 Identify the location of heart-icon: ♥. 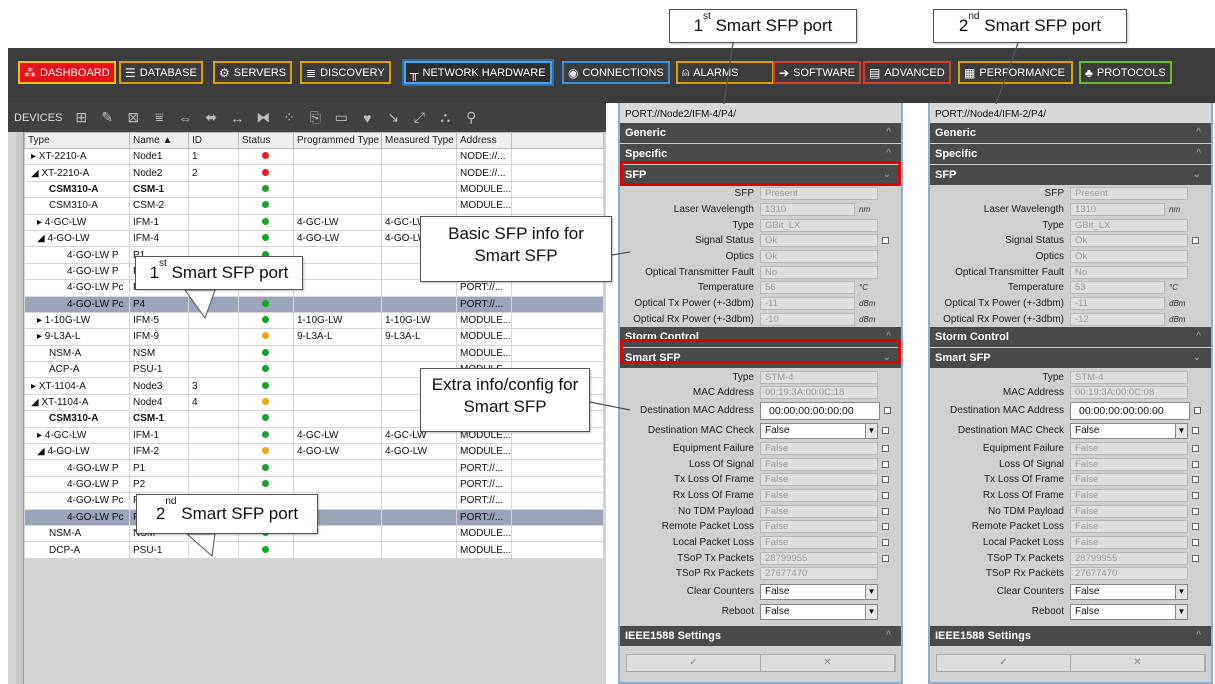
(367, 118).